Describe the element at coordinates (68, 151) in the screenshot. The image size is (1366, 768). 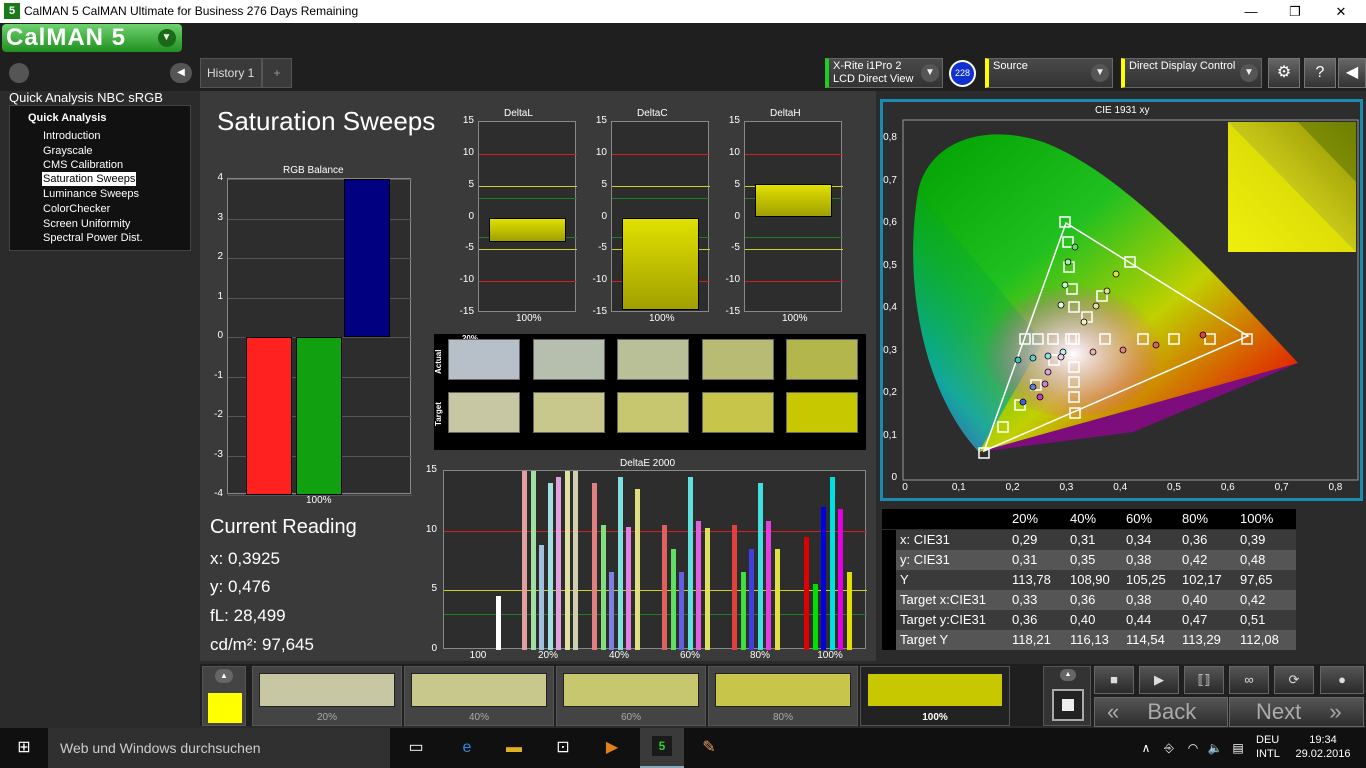
I see `tree-item-grayscale: Grayscale` at that location.